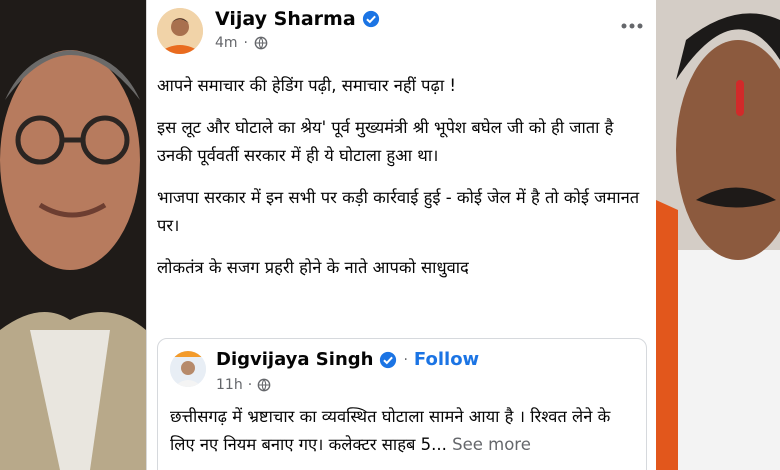  Describe the element at coordinates (180, 31) in the screenshot. I see `author-avatar` at that location.